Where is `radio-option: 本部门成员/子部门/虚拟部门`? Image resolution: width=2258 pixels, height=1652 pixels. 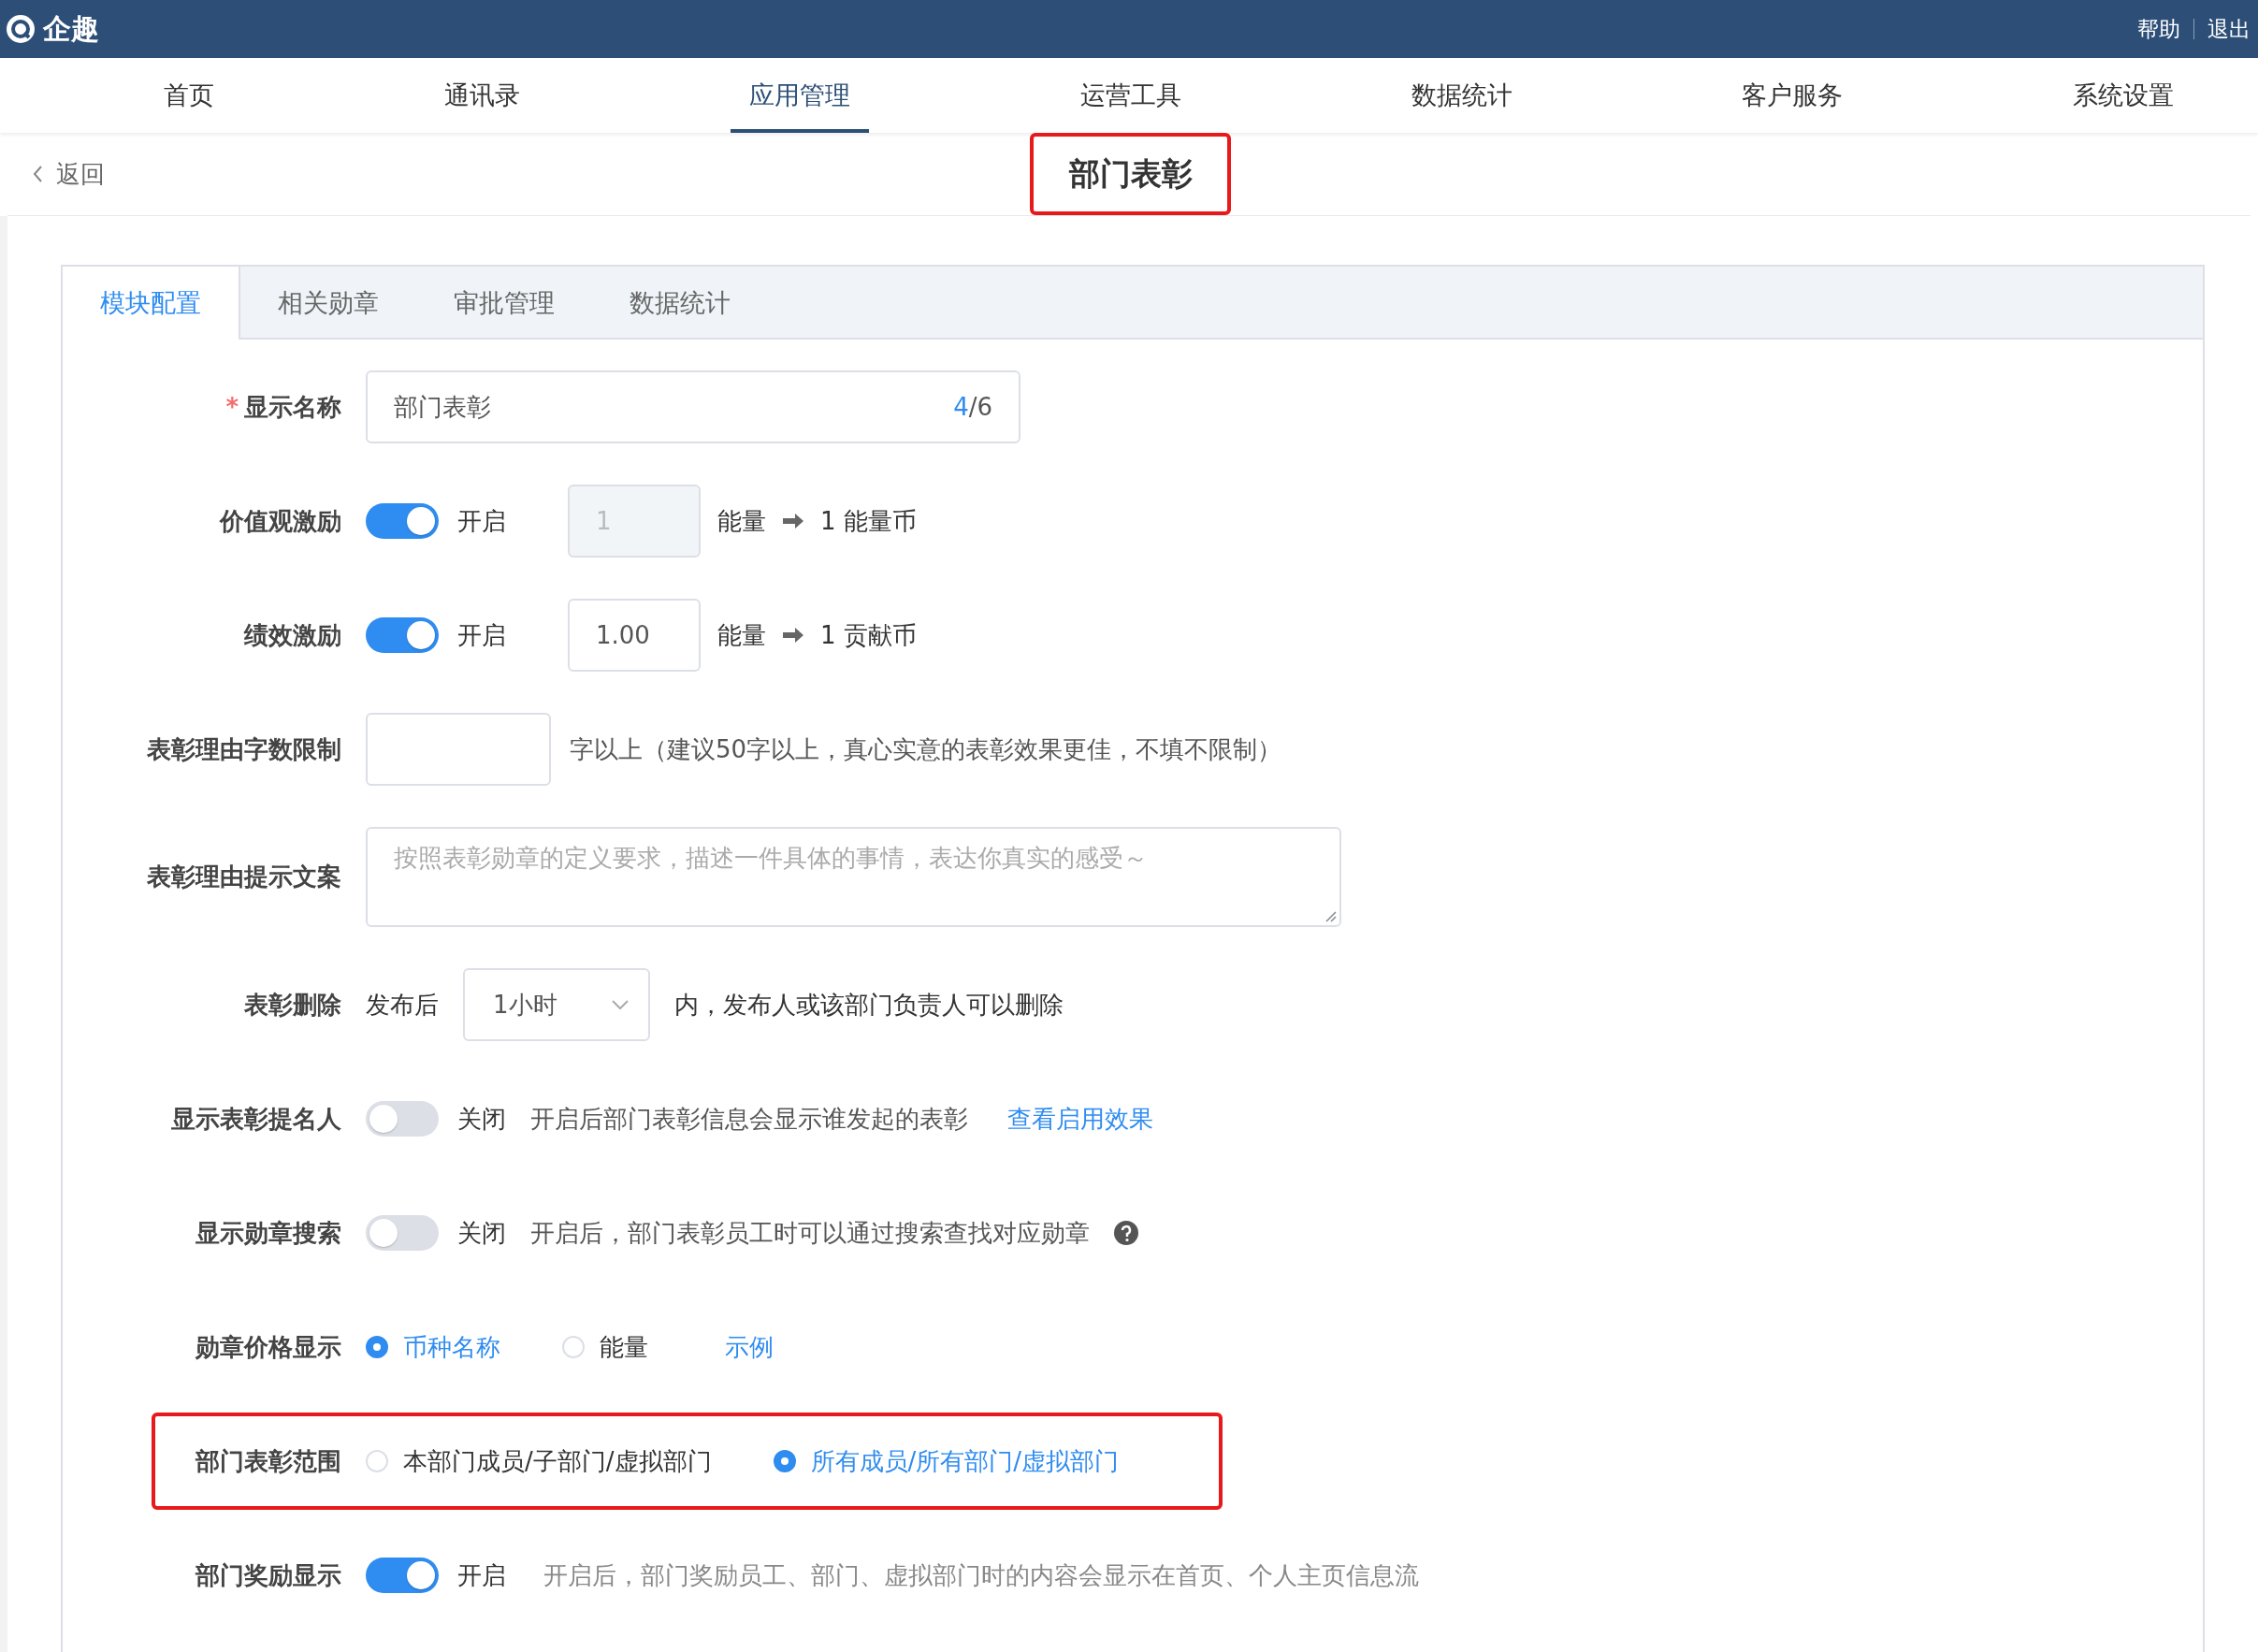 radio-option: 本部门成员/子部门/虚拟部门 is located at coordinates (539, 1461).